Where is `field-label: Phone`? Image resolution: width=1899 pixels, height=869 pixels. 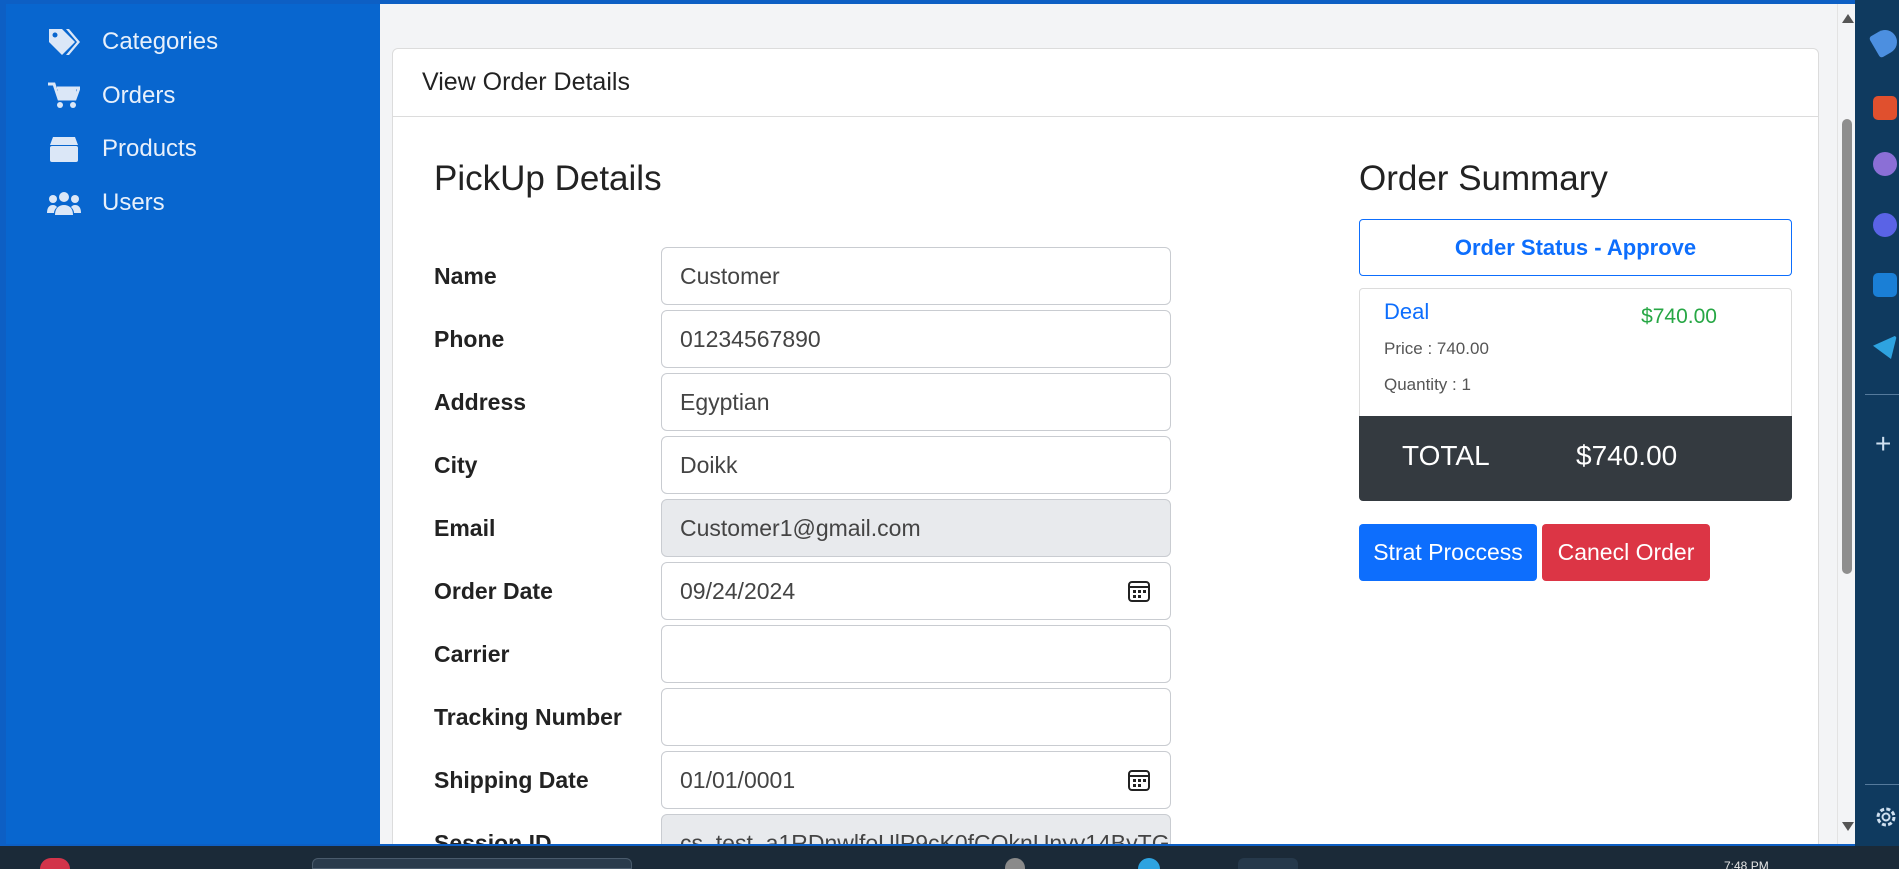
field-label: Phone is located at coordinates (469, 338).